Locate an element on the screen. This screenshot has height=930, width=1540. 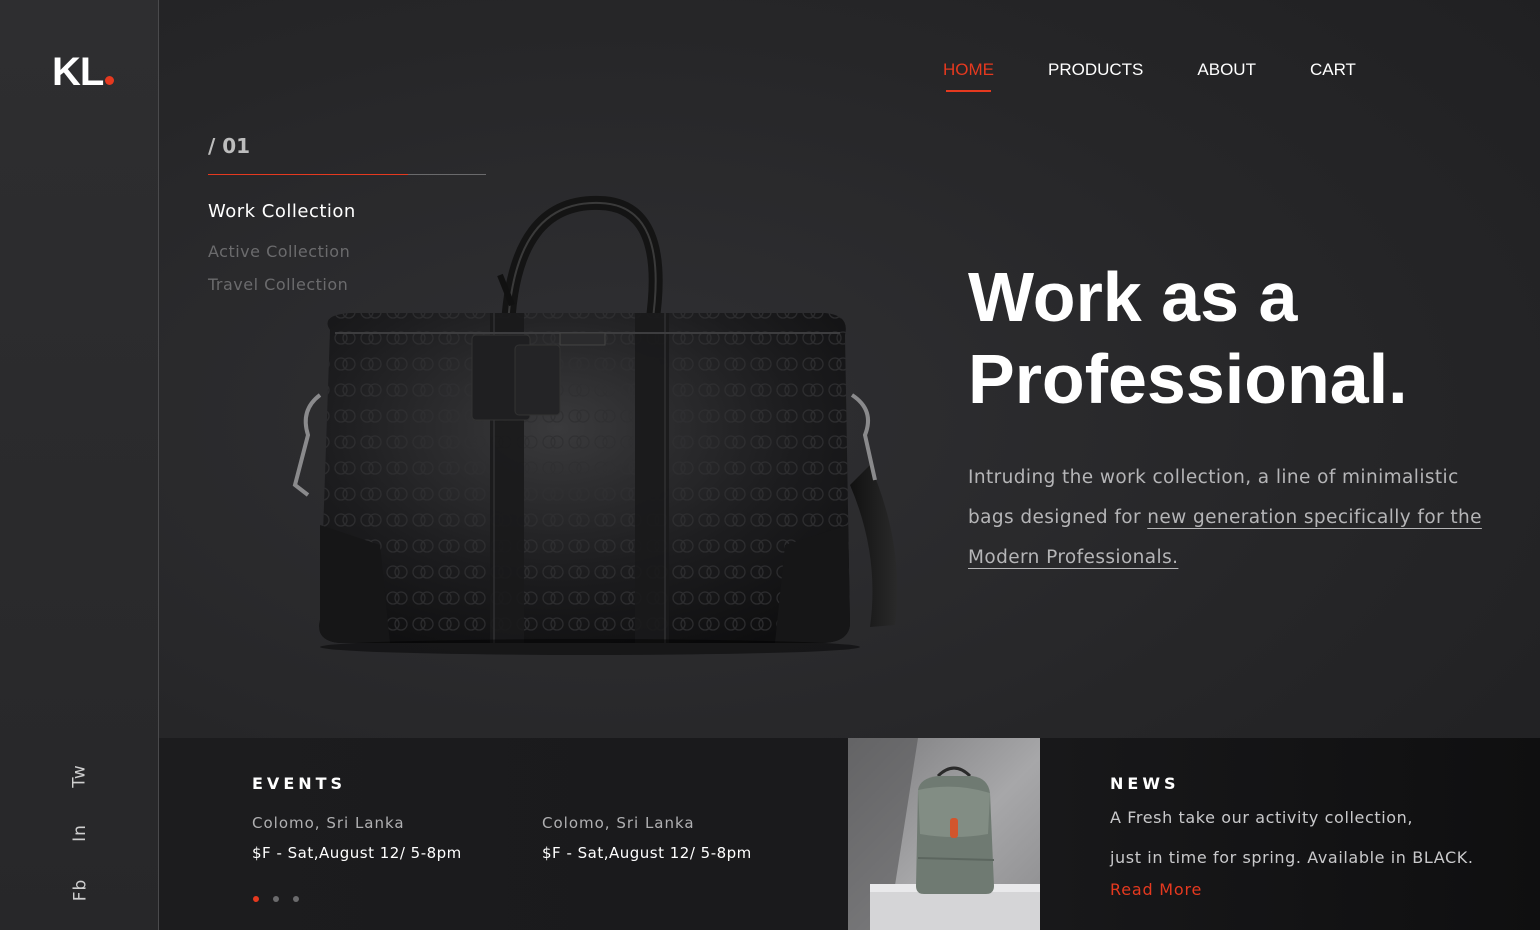
nav-home: HOME is located at coordinates (968, 76).